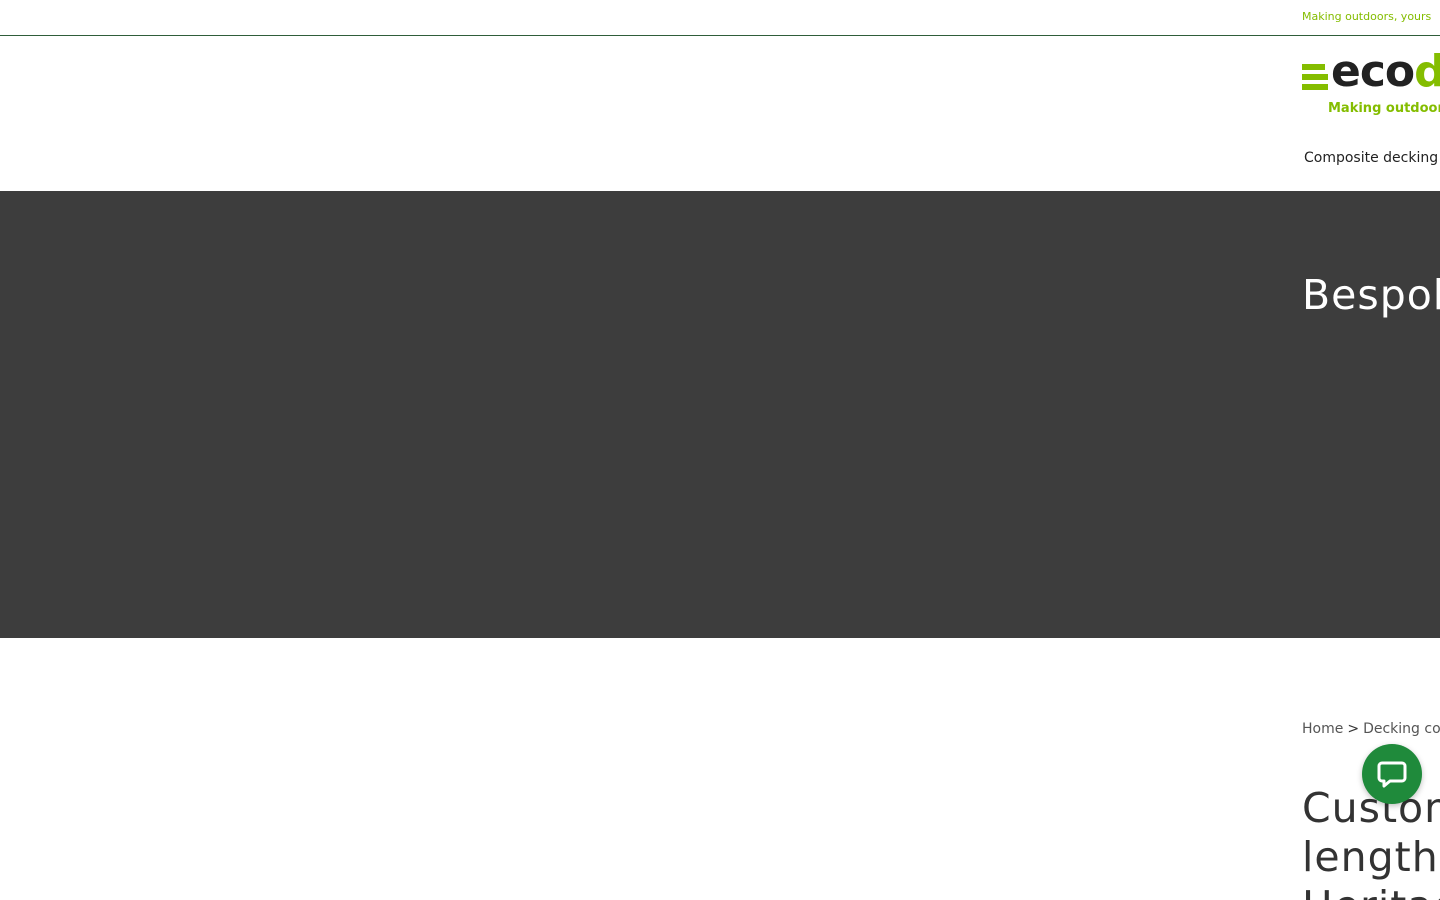 The image size is (1440, 900). Describe the element at coordinates (1322, 729) in the screenshot. I see `breadcrumb-home: Home` at that location.